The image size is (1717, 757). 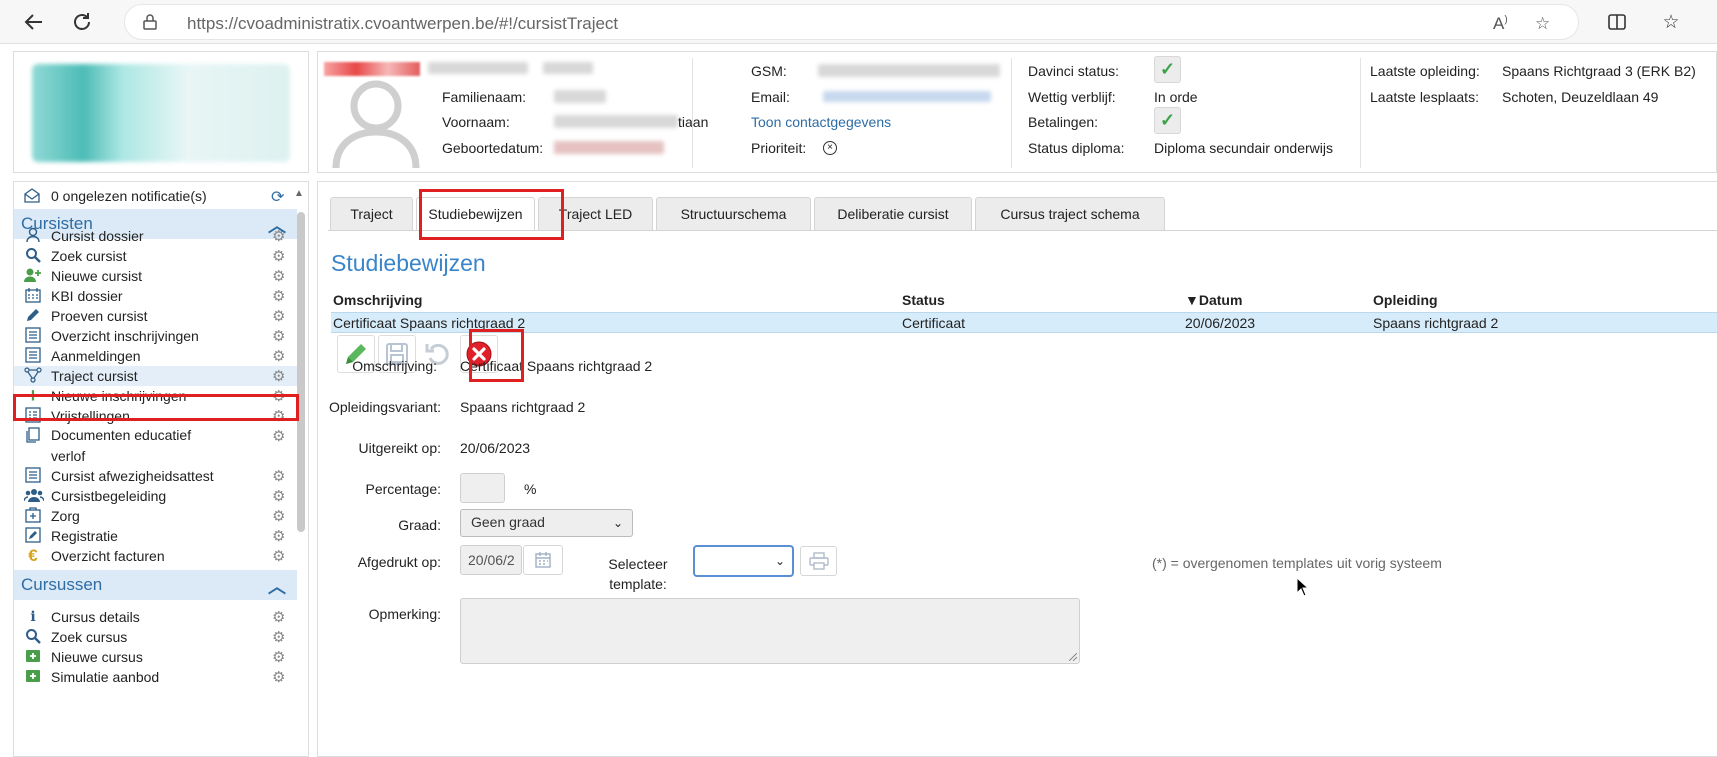 What do you see at coordinates (121, 445) in the screenshot?
I see `sidebar-item-label: Documenten educatief verlof` at bounding box center [121, 445].